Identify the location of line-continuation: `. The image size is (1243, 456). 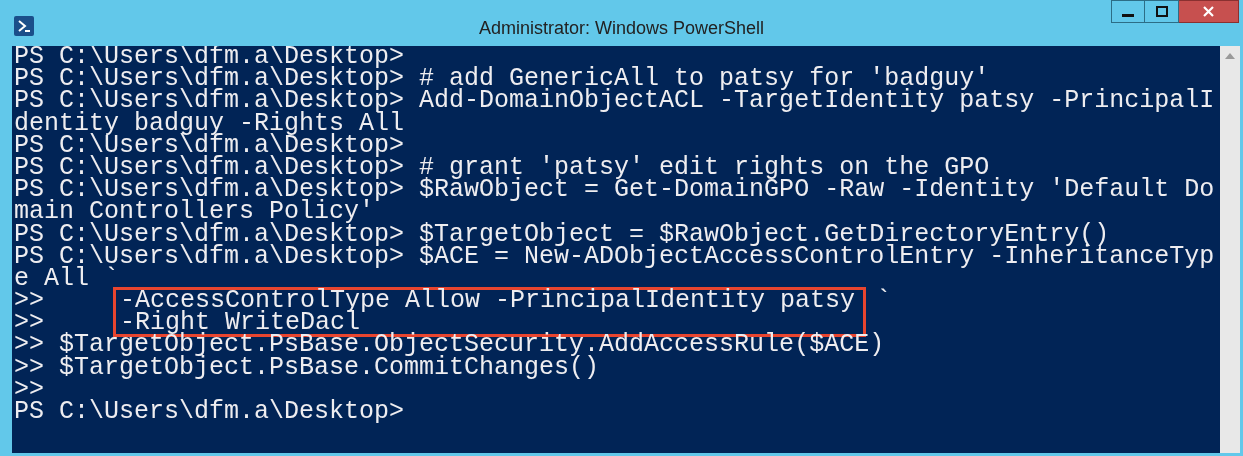
(884, 301).